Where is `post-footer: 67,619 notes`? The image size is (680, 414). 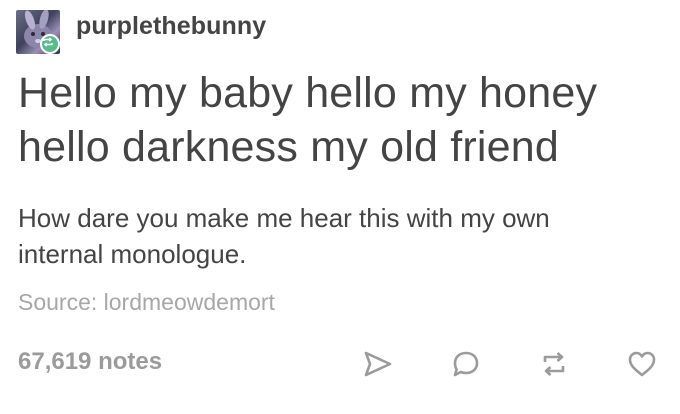
post-footer: 67,619 notes is located at coordinates (340, 364).